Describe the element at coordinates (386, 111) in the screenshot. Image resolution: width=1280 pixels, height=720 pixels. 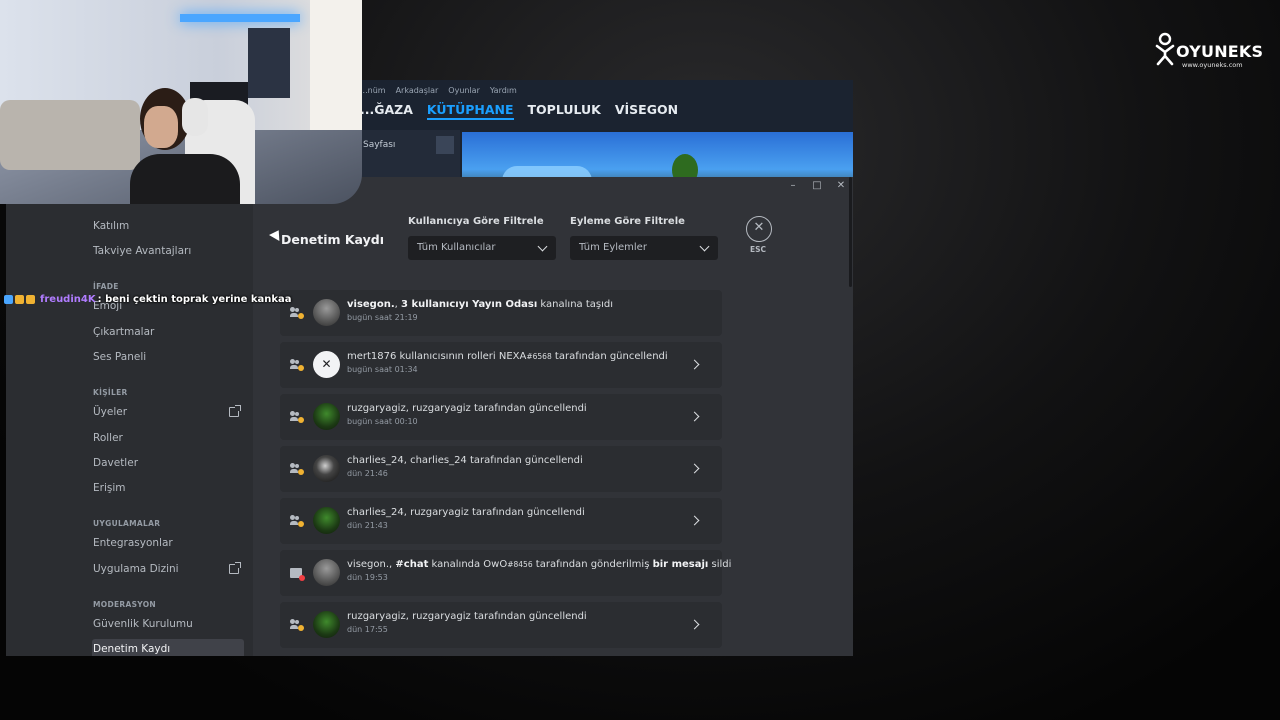
I see `tab-store: ...ĞAZA` at that location.